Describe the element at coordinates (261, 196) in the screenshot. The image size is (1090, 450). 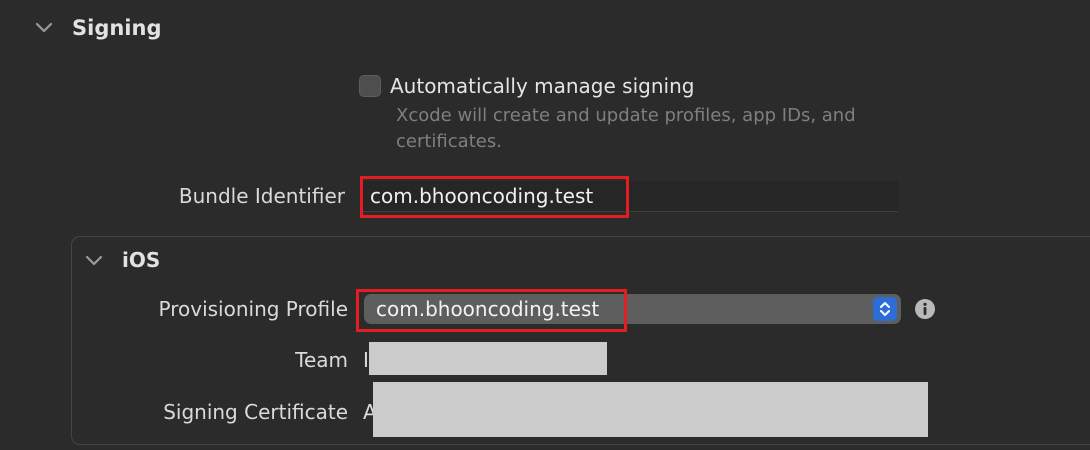
I see `bundle-identifier-label: Bundle Identifier` at that location.